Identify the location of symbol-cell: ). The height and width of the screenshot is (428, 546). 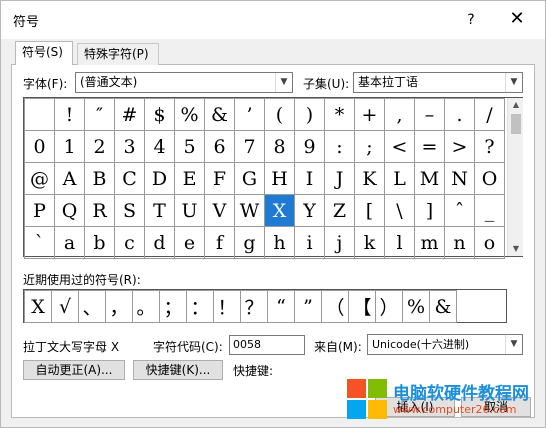
(309, 114).